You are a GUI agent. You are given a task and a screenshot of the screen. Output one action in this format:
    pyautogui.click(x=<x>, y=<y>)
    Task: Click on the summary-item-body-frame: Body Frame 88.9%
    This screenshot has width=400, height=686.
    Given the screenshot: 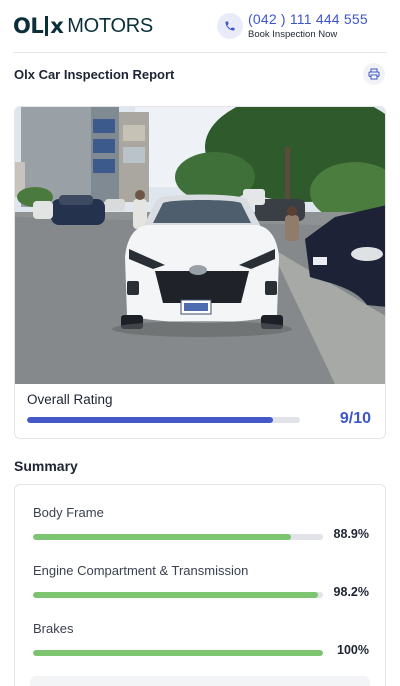 What is the action you would take?
    pyautogui.click(x=201, y=531)
    